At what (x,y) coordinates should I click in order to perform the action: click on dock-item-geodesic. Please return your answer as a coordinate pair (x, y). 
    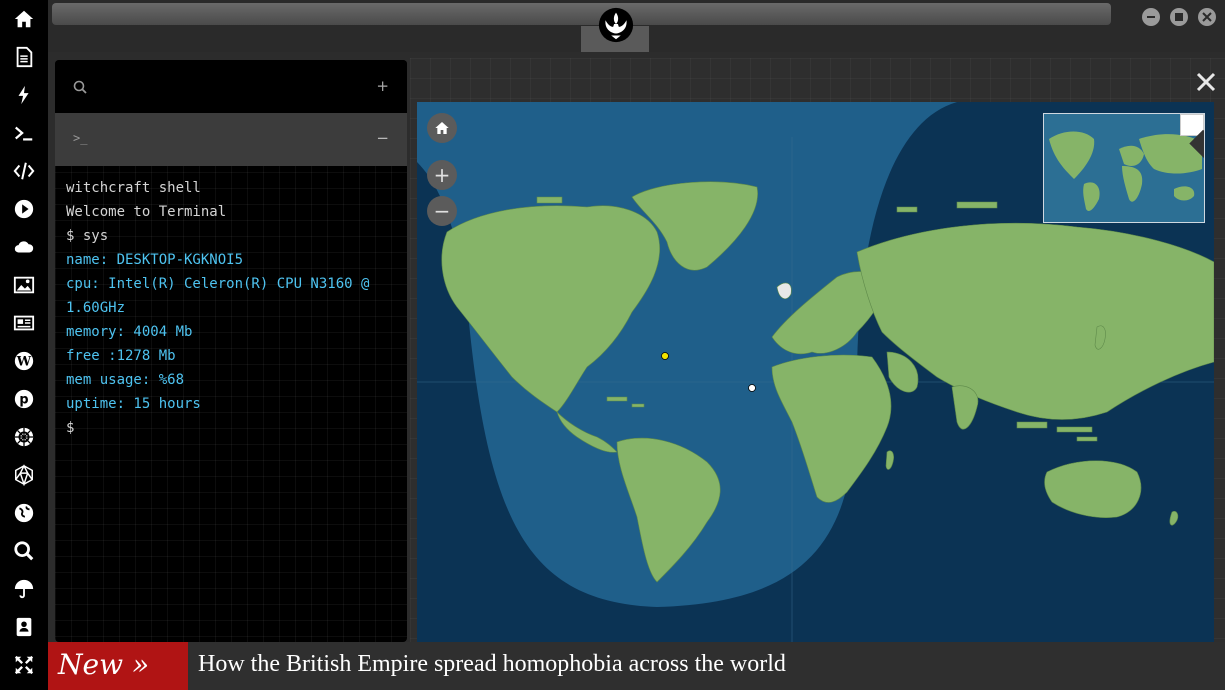
    Looking at the image, I should click on (24, 475).